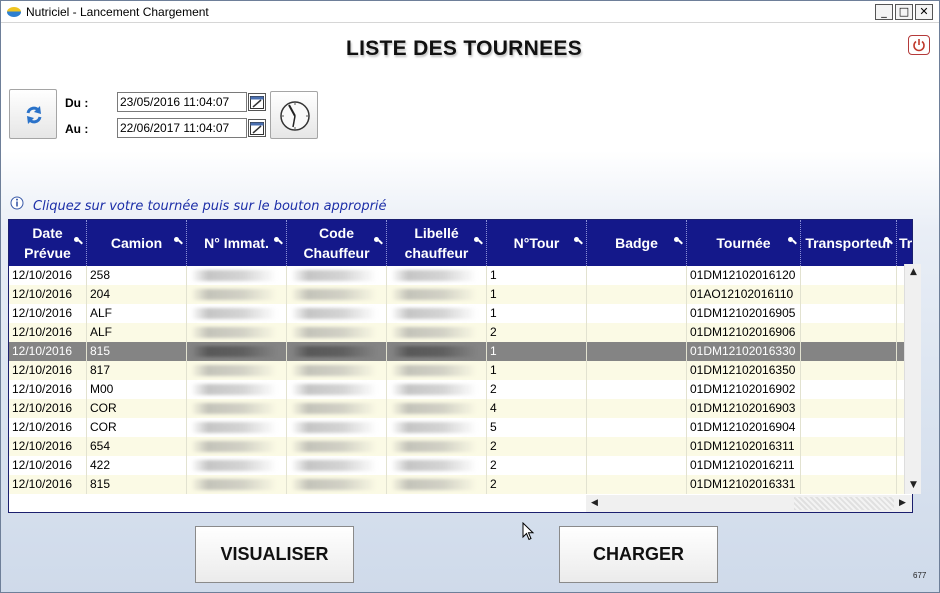 This screenshot has height=593, width=940. I want to click on table-cell: 422, so click(137, 465).